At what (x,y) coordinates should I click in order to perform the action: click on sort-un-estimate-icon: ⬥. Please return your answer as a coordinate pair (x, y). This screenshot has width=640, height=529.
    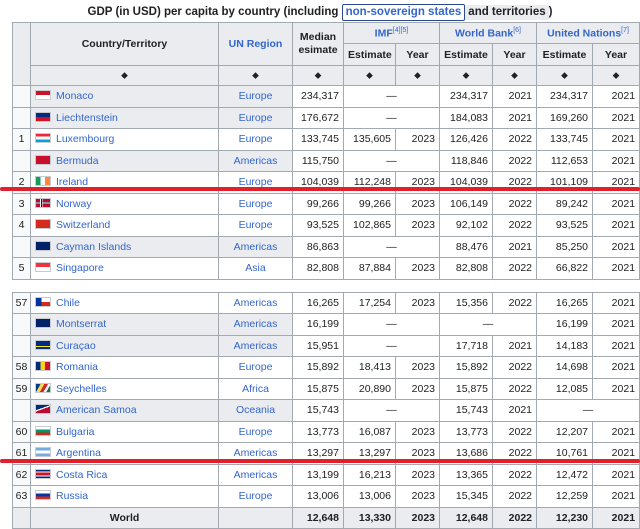
    Looking at the image, I should click on (565, 75).